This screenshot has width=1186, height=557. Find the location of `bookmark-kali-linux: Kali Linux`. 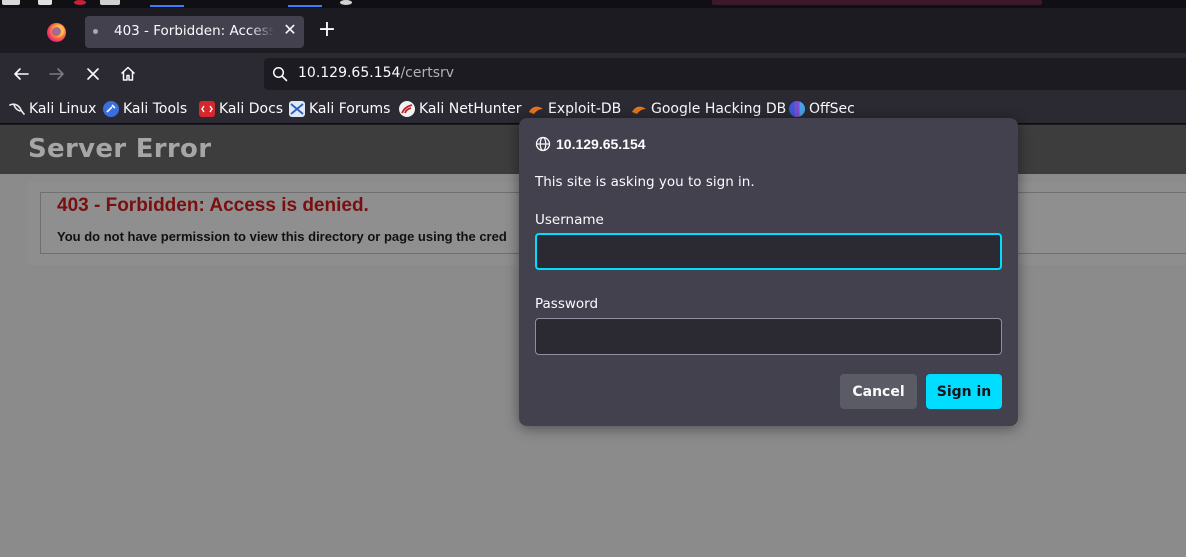

bookmark-kali-linux: Kali Linux is located at coordinates (52, 109).